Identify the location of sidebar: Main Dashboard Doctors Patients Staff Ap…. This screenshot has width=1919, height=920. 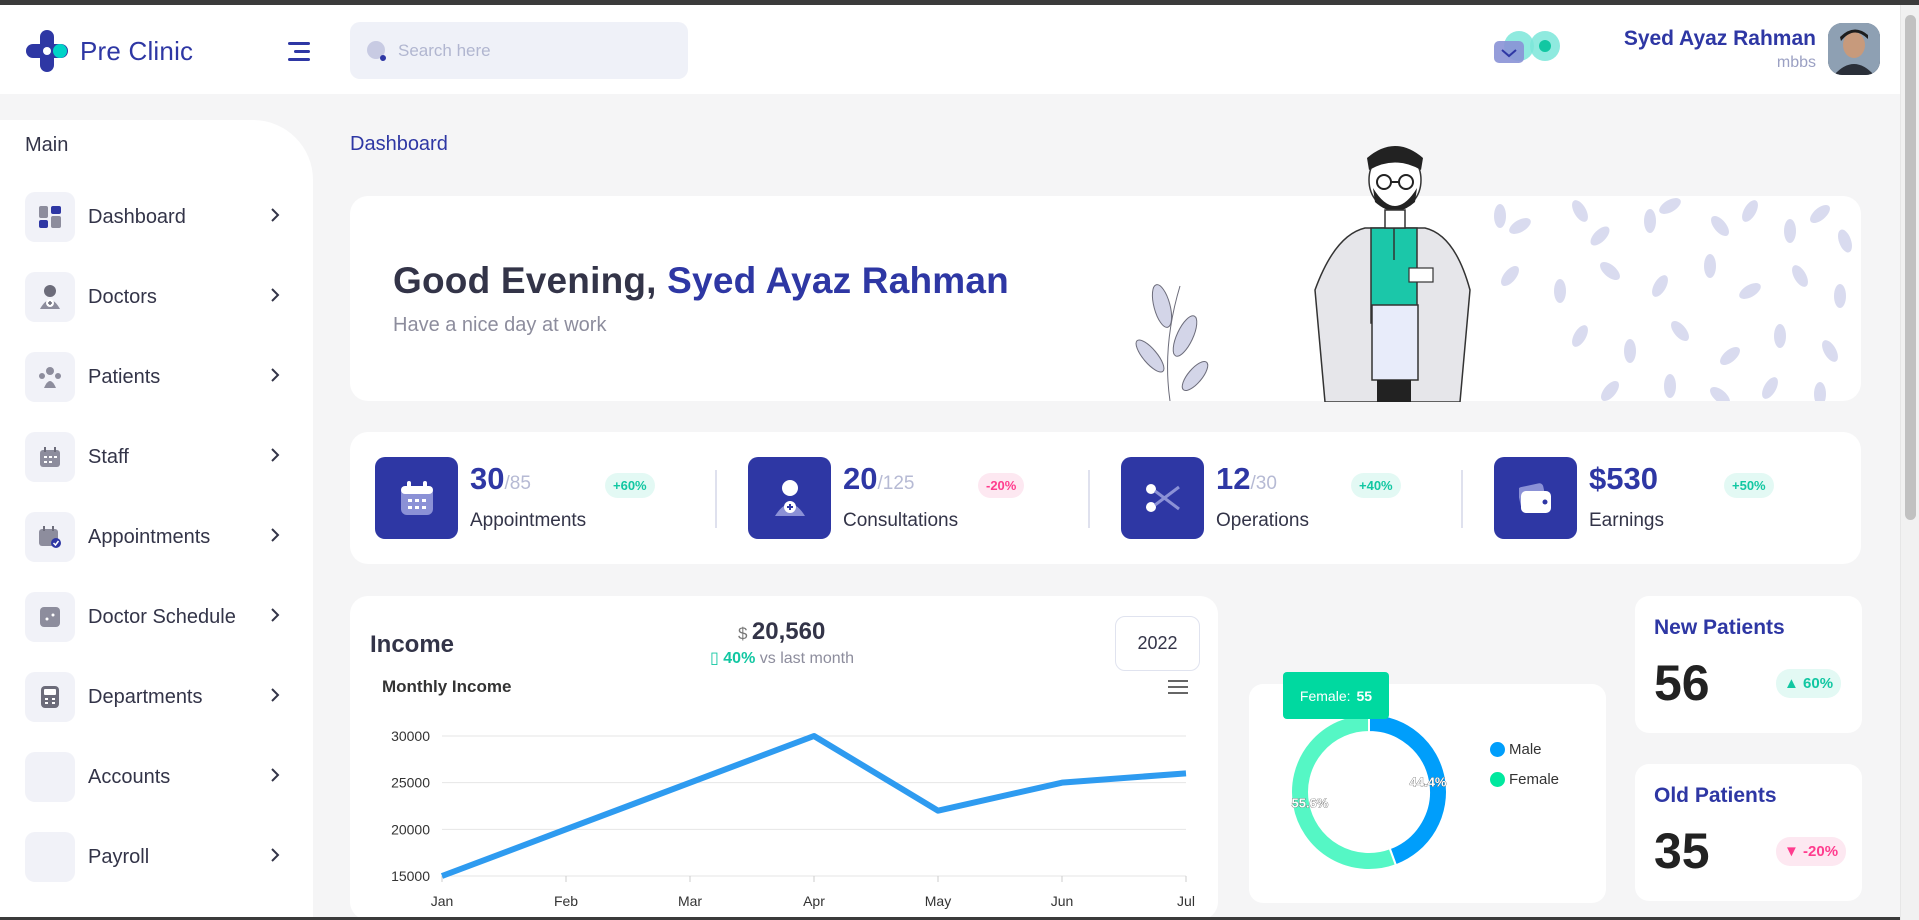
(156, 520).